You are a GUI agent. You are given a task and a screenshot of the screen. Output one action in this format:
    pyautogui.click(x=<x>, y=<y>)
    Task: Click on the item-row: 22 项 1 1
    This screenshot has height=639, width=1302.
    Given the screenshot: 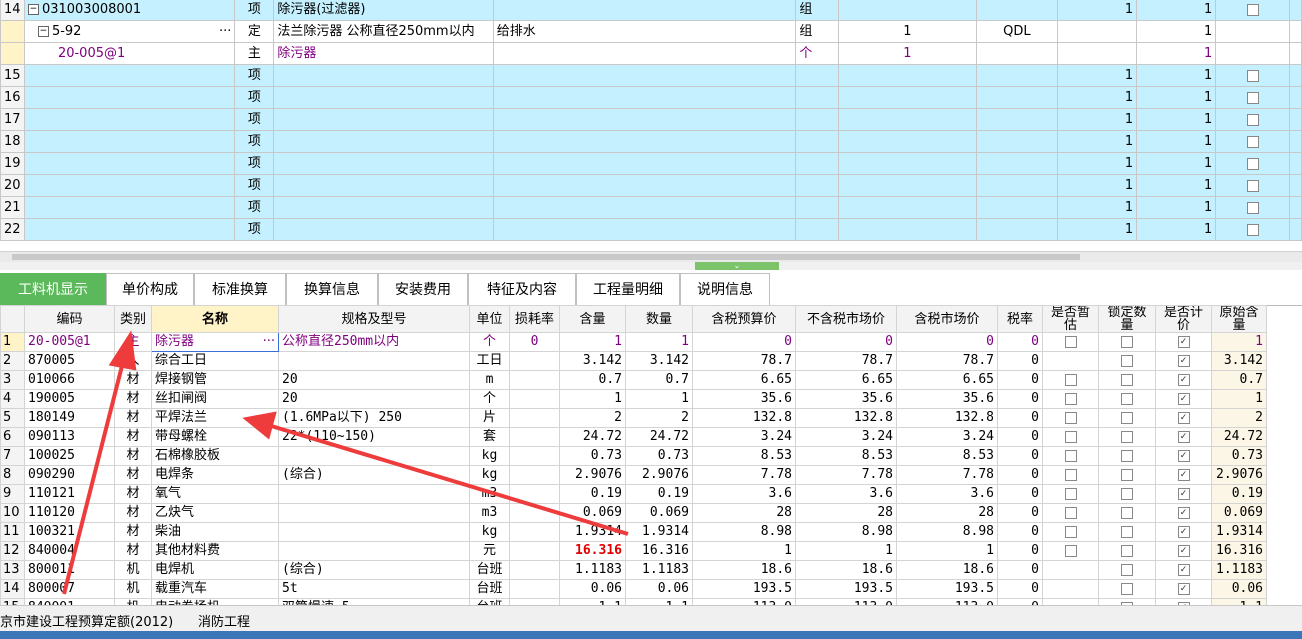 What is the action you would take?
    pyautogui.click(x=651, y=229)
    